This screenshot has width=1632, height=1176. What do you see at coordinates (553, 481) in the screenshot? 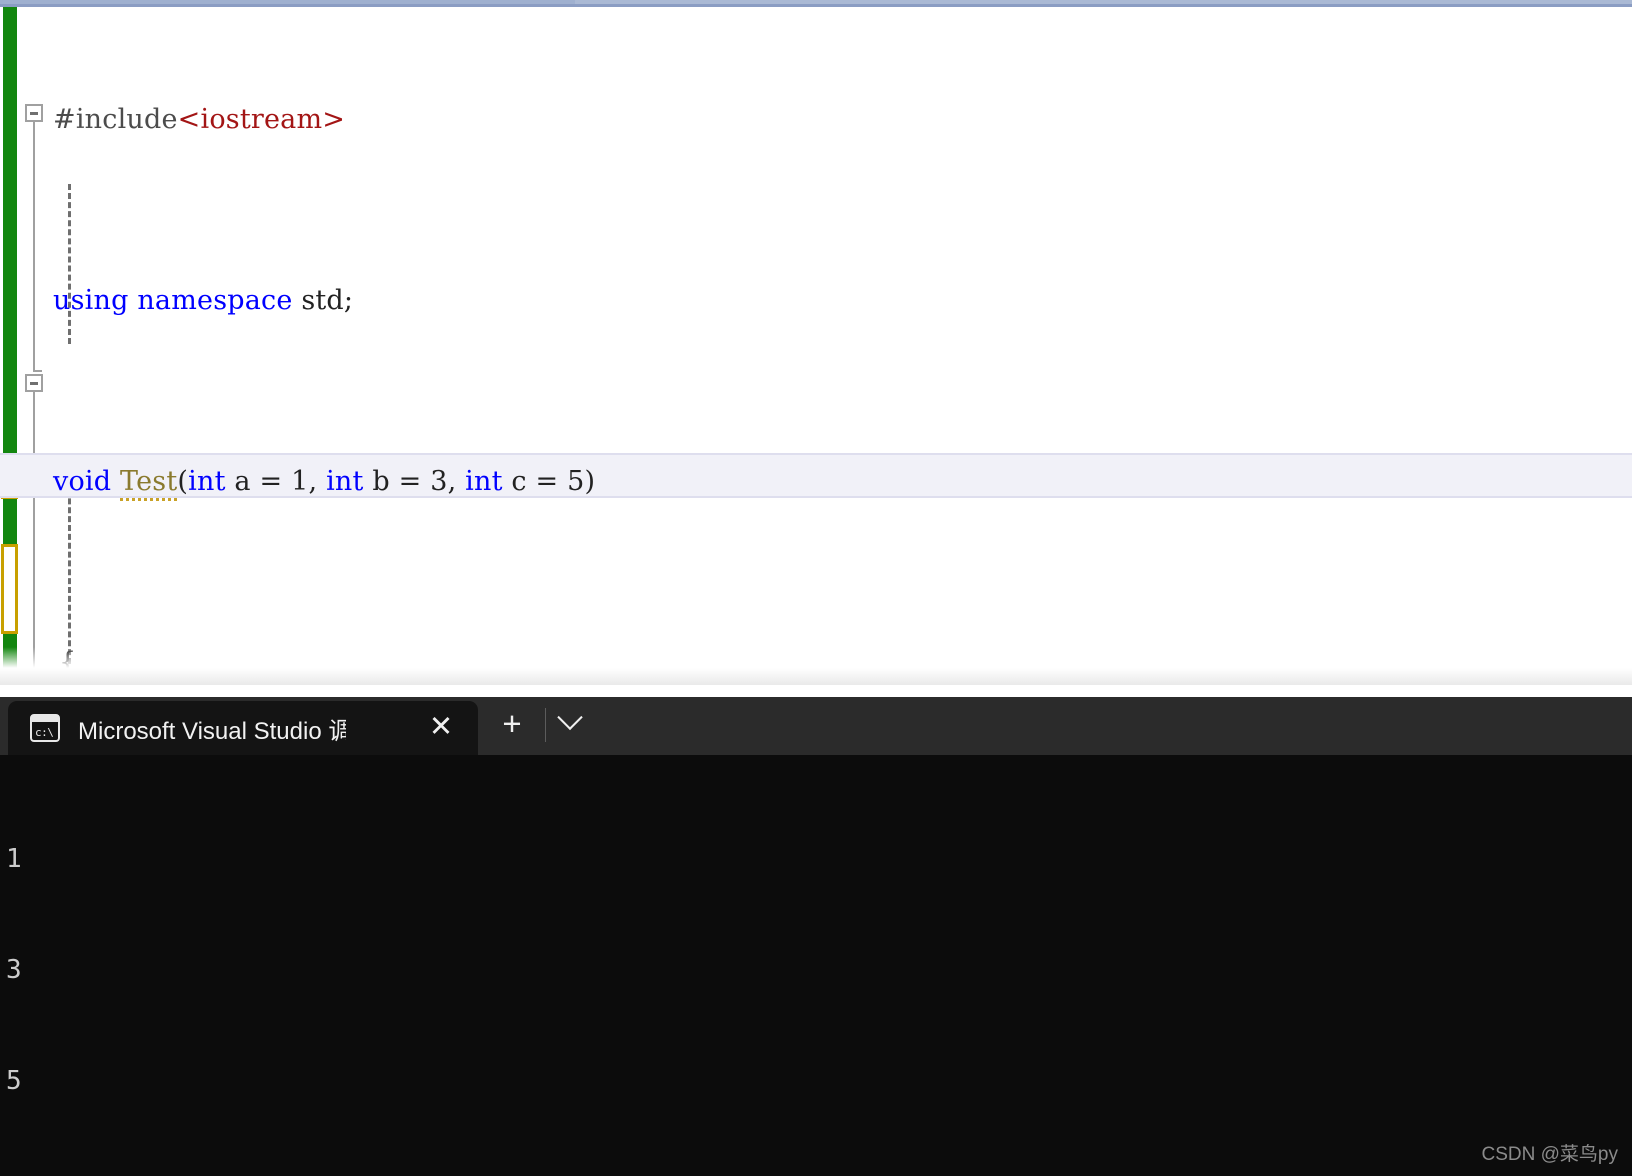
I see `code-token: c = 5)` at bounding box center [553, 481].